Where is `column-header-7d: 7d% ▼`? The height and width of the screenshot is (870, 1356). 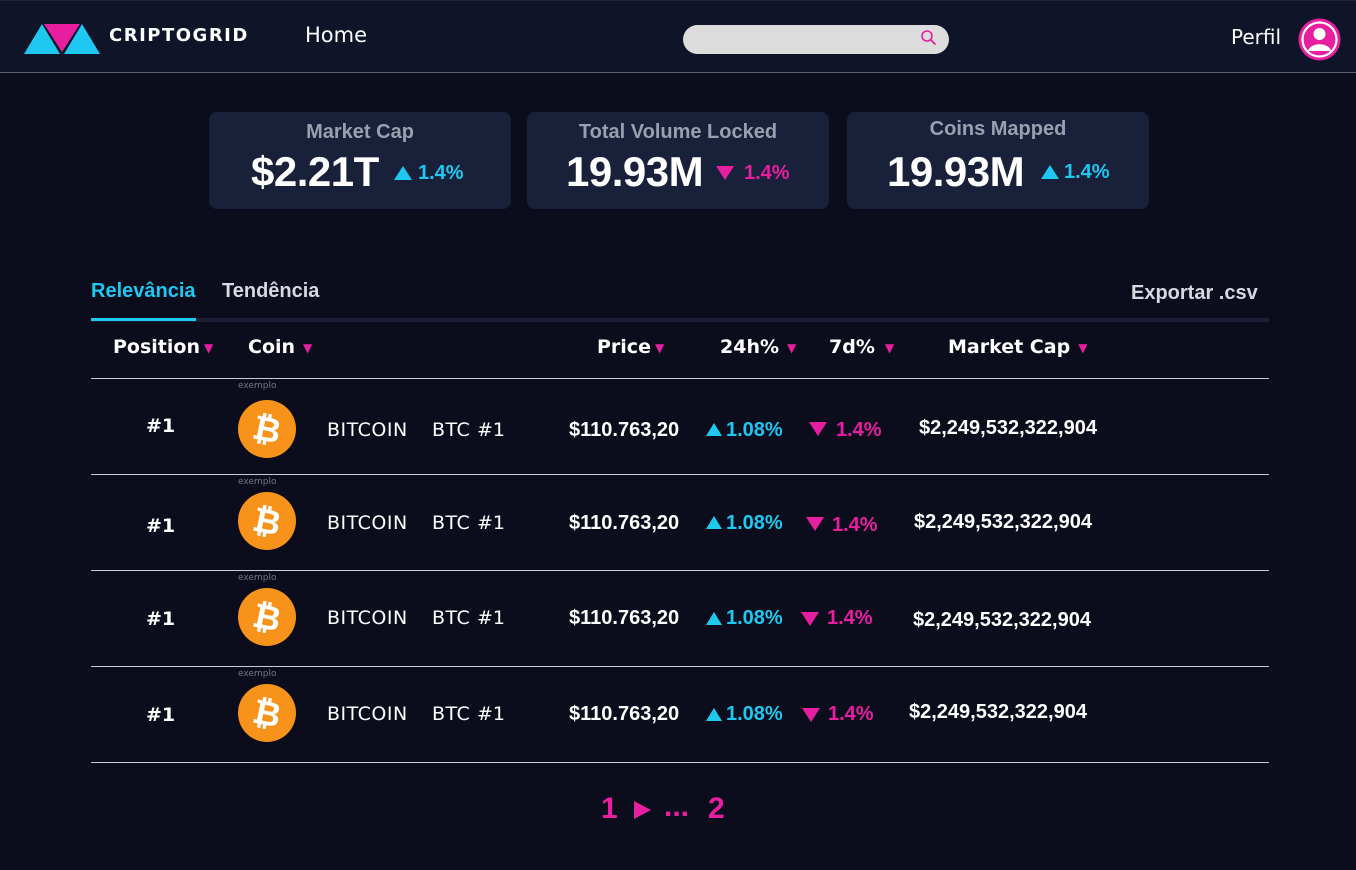
column-header-7d: 7d% ▼ is located at coordinates (861, 347).